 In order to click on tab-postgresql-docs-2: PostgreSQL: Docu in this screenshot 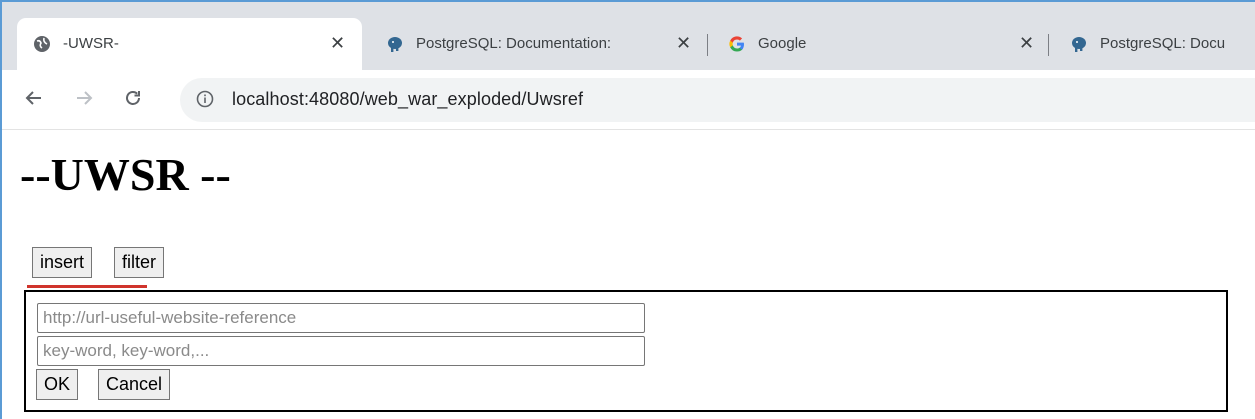, I will do `click(1154, 44)`.